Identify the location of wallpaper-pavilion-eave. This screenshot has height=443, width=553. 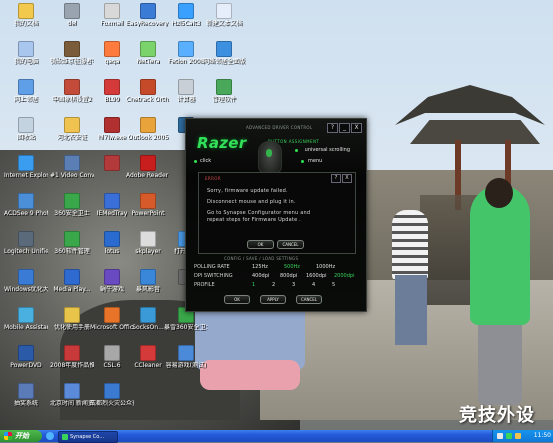
(475, 132).